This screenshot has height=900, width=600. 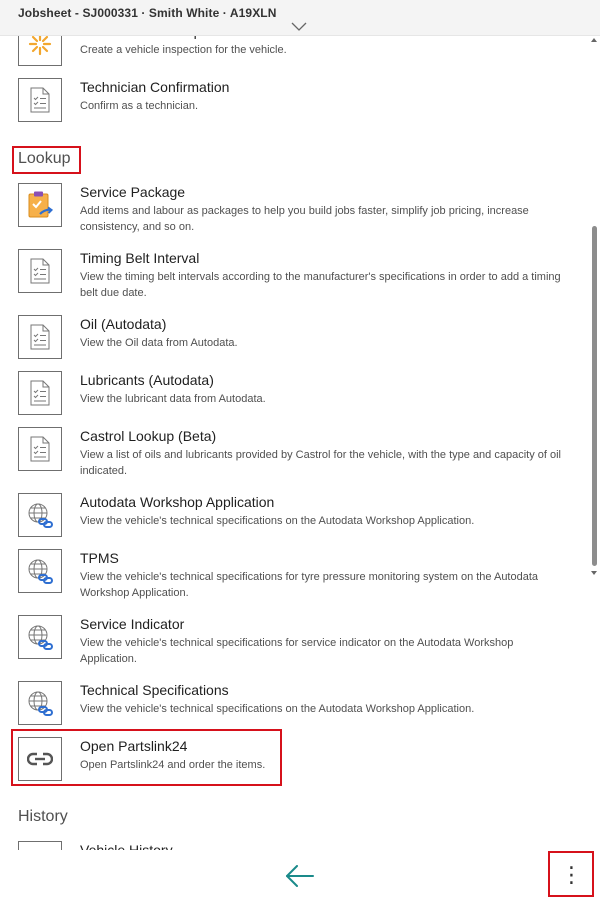 What do you see at coordinates (123, 324) in the screenshot?
I see `action-title: Oil (Autodata)` at bounding box center [123, 324].